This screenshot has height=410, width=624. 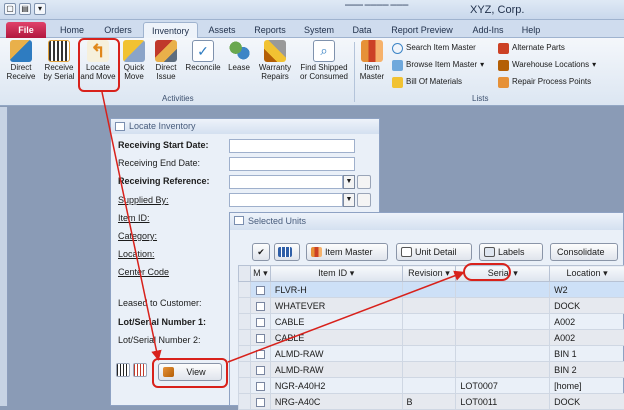 I want to click on arrow-view-to-serial, so click(x=345, y=317).